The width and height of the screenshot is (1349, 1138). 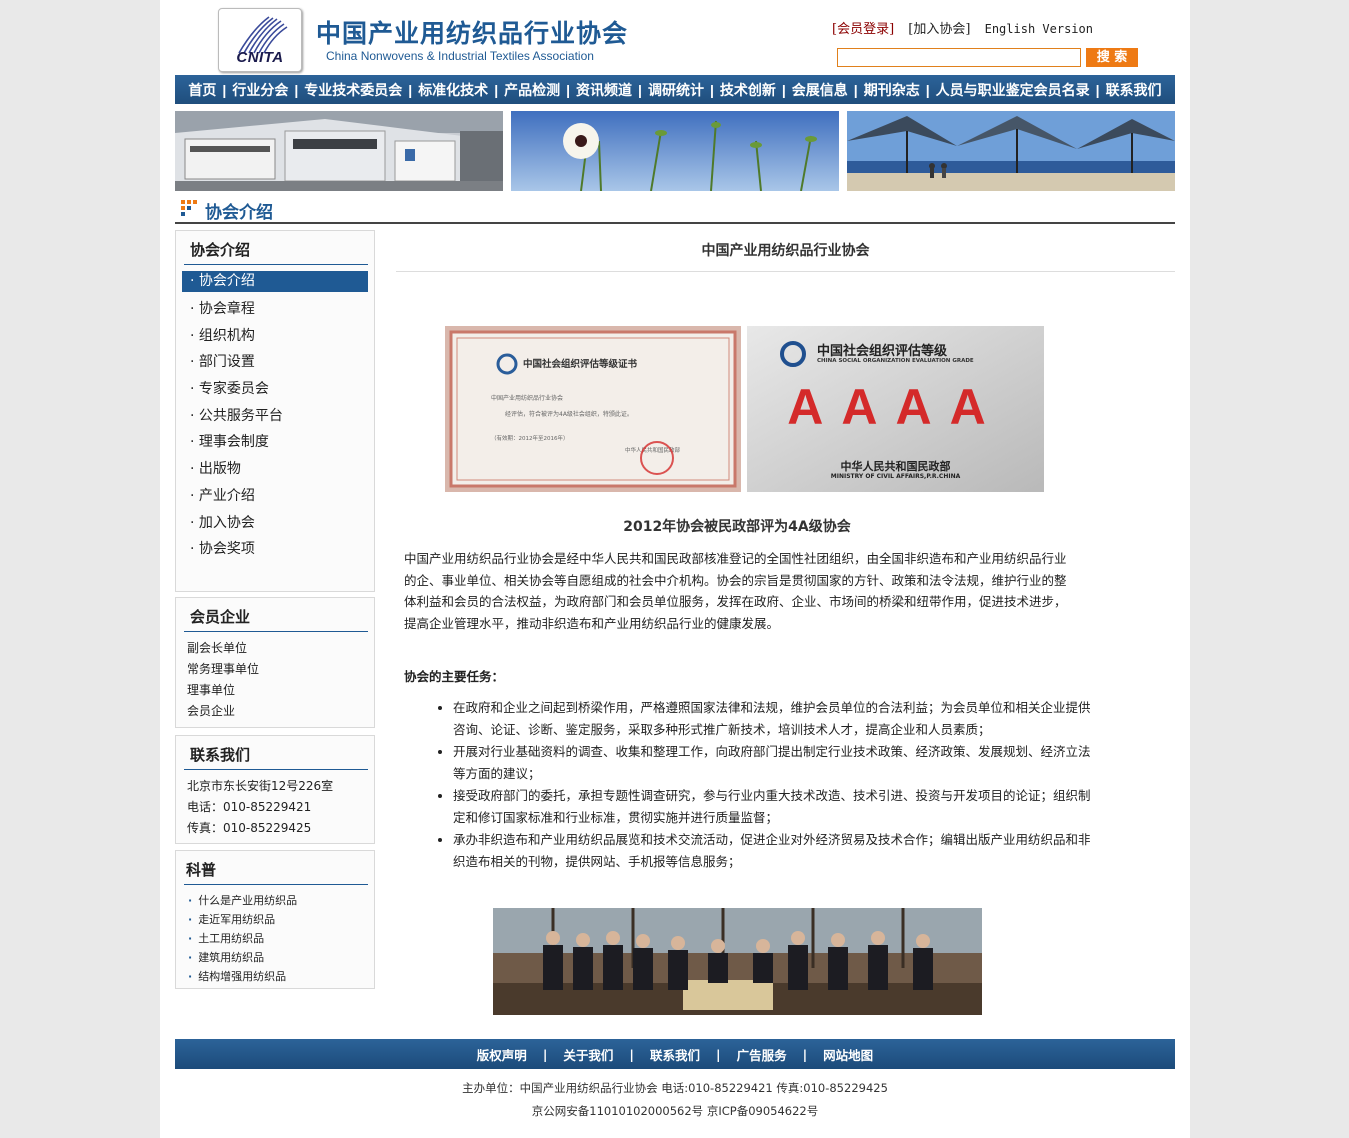 I want to click on banner-image-tent-structure, so click(x=1011, y=151).